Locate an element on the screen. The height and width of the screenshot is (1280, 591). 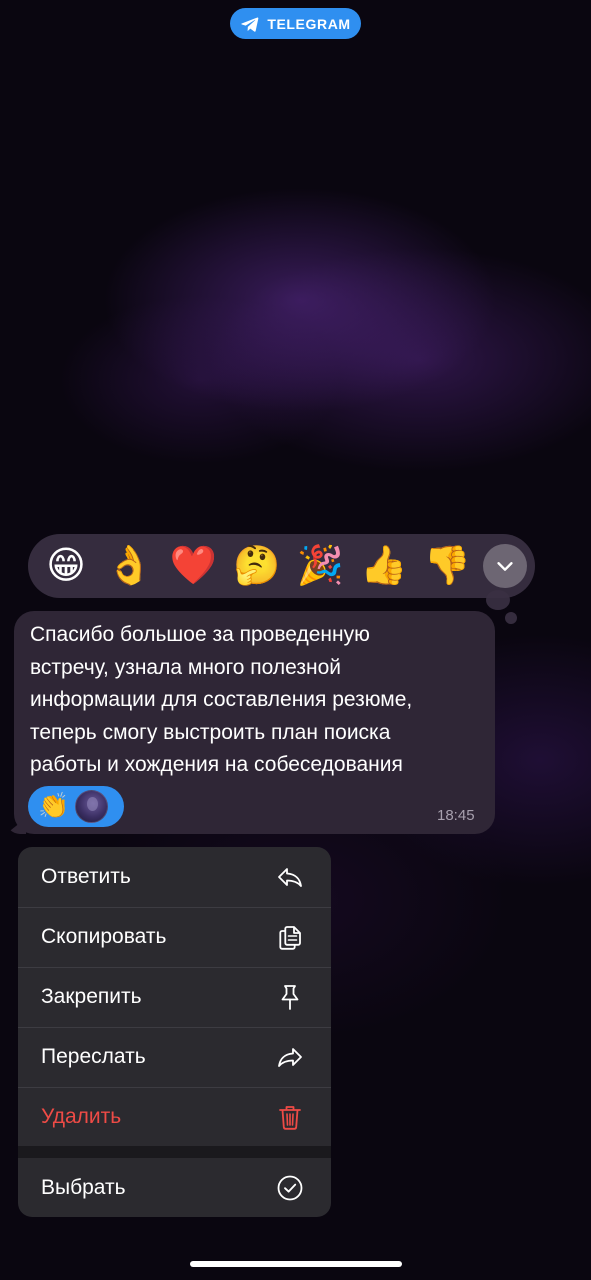
message-reaction-chip: 👏 is located at coordinates (76, 806).